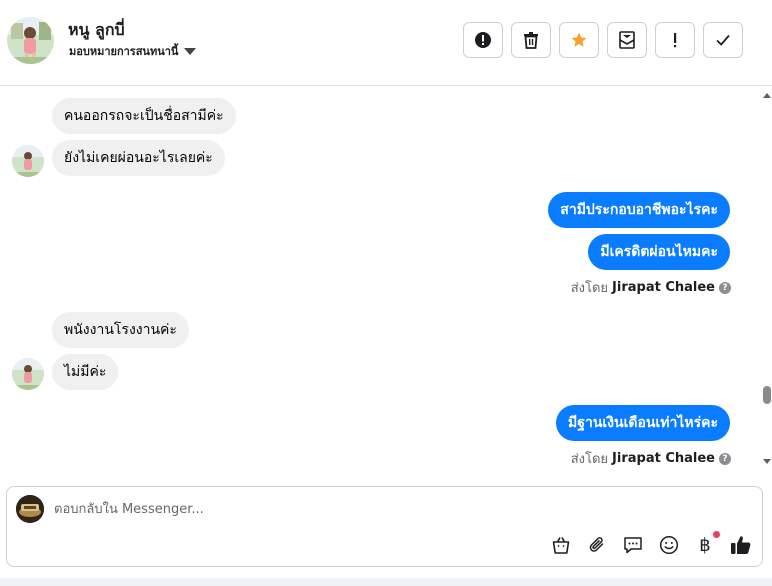 This screenshot has height=586, width=772. I want to click on mark-unread-icon, so click(627, 40).